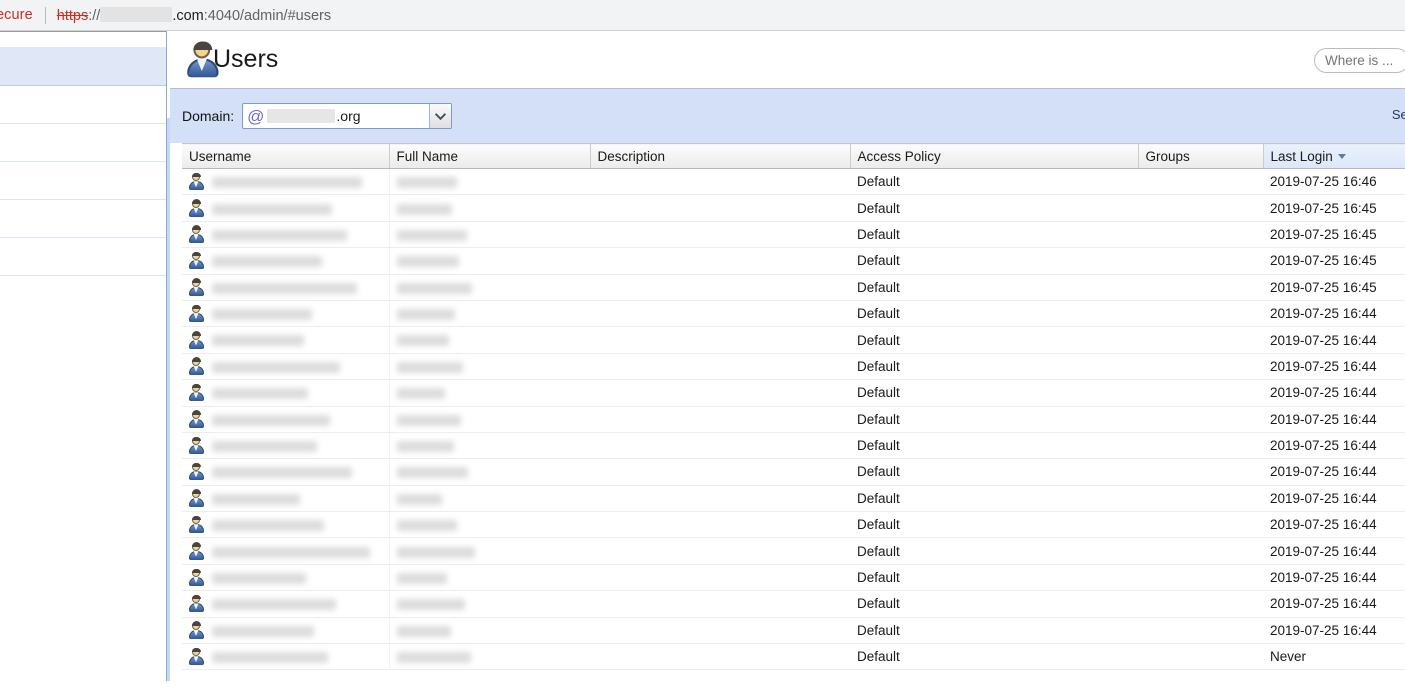  I want to click on cell-last-login: 2019-07-25 16:46, so click(1334, 182).